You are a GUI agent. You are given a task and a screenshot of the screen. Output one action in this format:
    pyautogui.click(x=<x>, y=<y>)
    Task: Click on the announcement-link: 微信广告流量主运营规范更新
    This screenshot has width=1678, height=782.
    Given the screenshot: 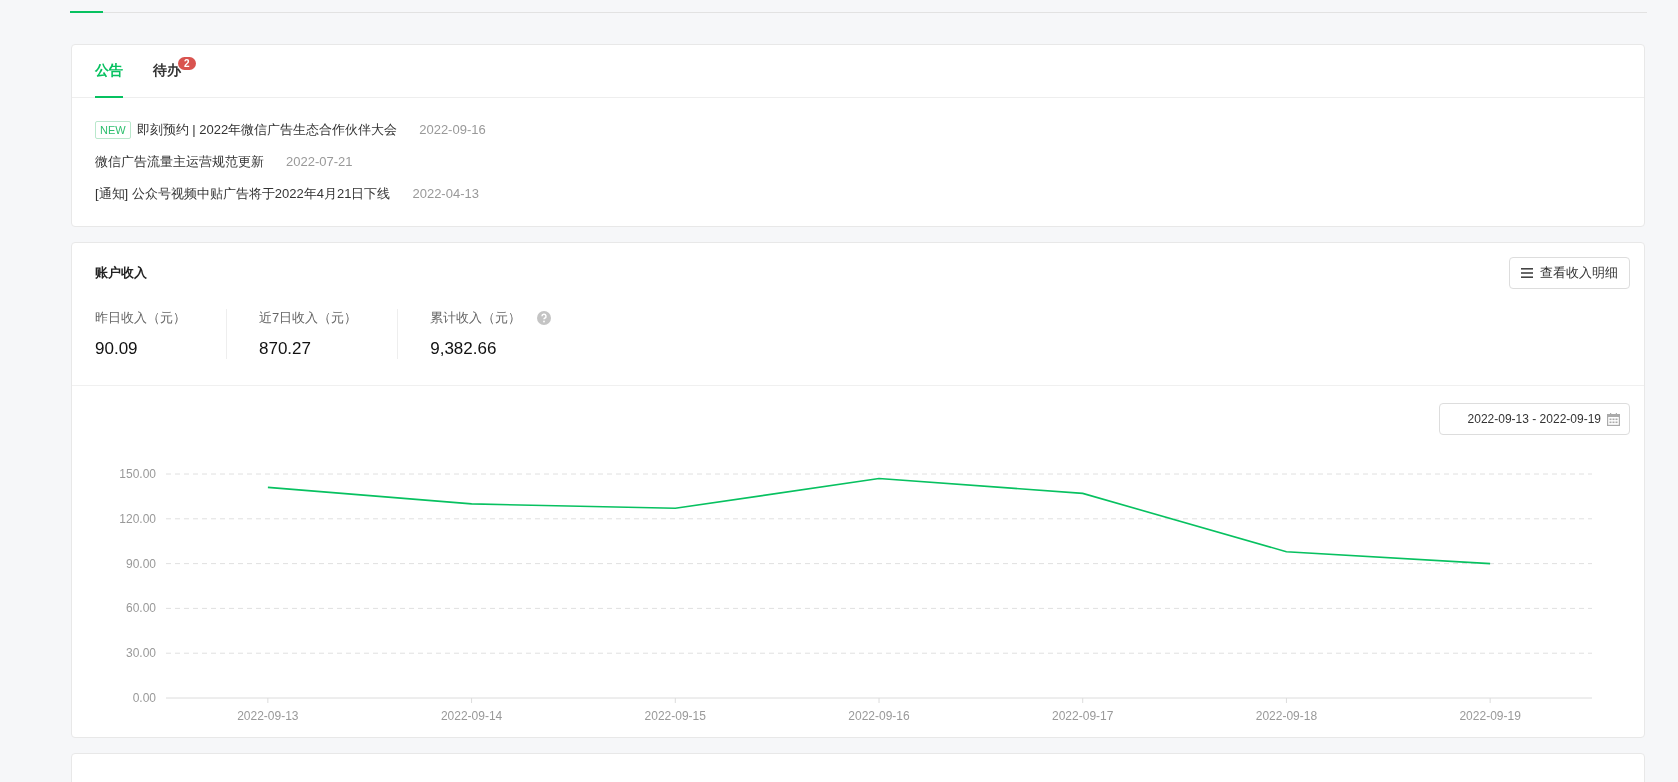 What is the action you would take?
    pyautogui.click(x=179, y=161)
    